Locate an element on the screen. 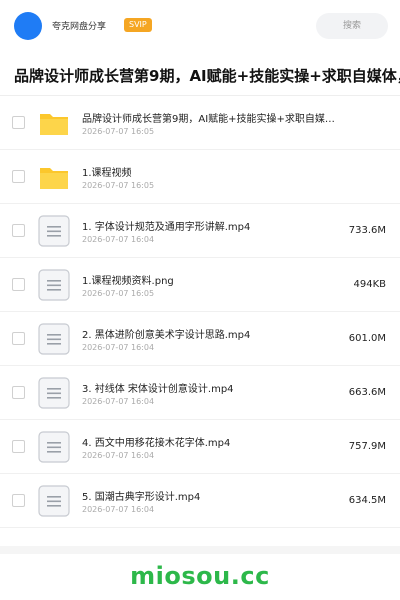 The width and height of the screenshot is (400, 600). divider is located at coordinates (200, 550).